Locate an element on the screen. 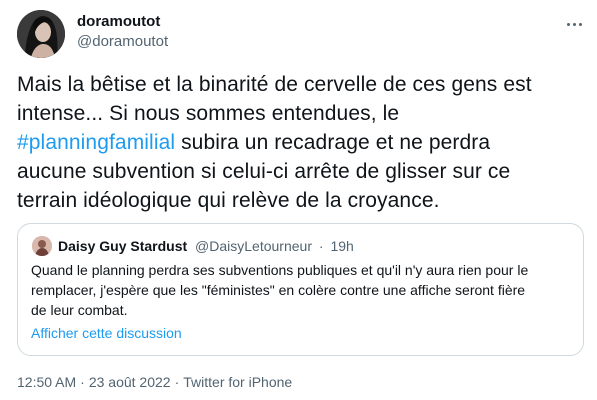 The image size is (597, 400). quoted-author-handle: @DaisyLetourneur is located at coordinates (253, 246).